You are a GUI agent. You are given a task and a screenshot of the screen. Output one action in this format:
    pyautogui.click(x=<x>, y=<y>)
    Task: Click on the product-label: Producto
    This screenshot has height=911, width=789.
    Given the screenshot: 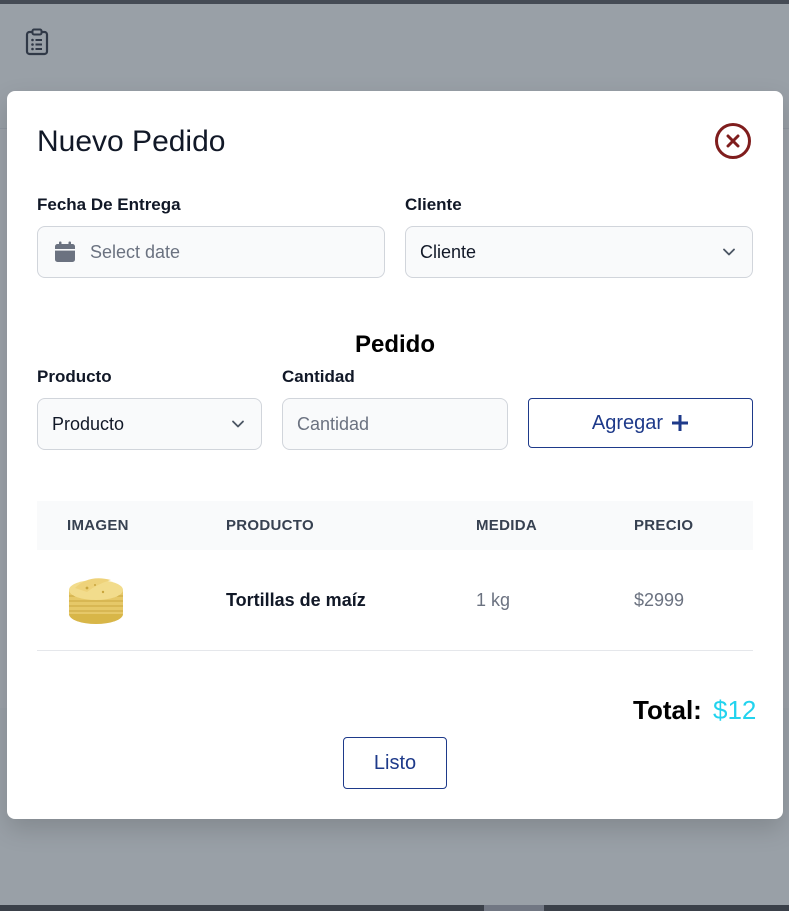 What is the action you would take?
    pyautogui.click(x=74, y=376)
    